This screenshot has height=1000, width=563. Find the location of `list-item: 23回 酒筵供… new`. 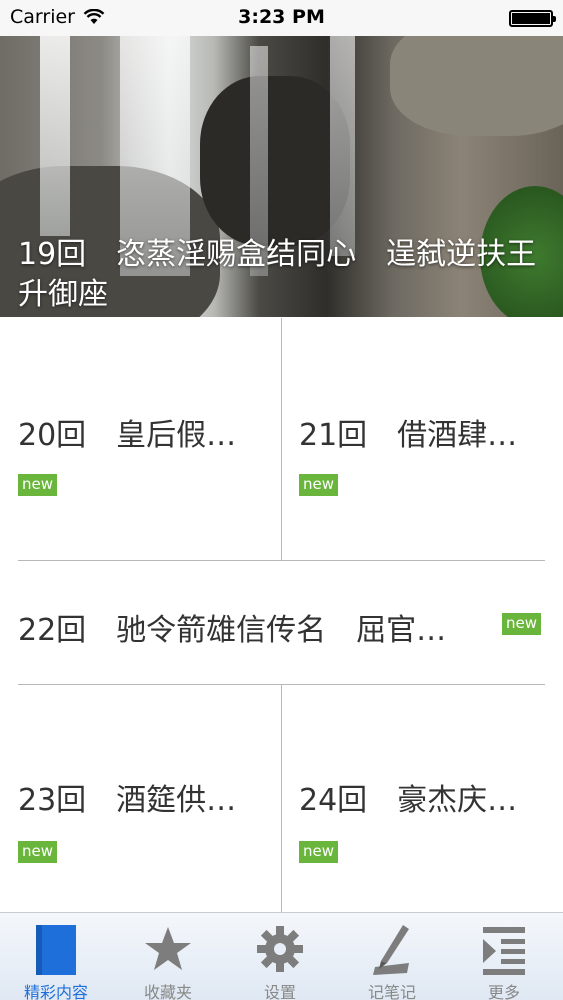

list-item: 23回 酒筵供… new is located at coordinates (140, 798).